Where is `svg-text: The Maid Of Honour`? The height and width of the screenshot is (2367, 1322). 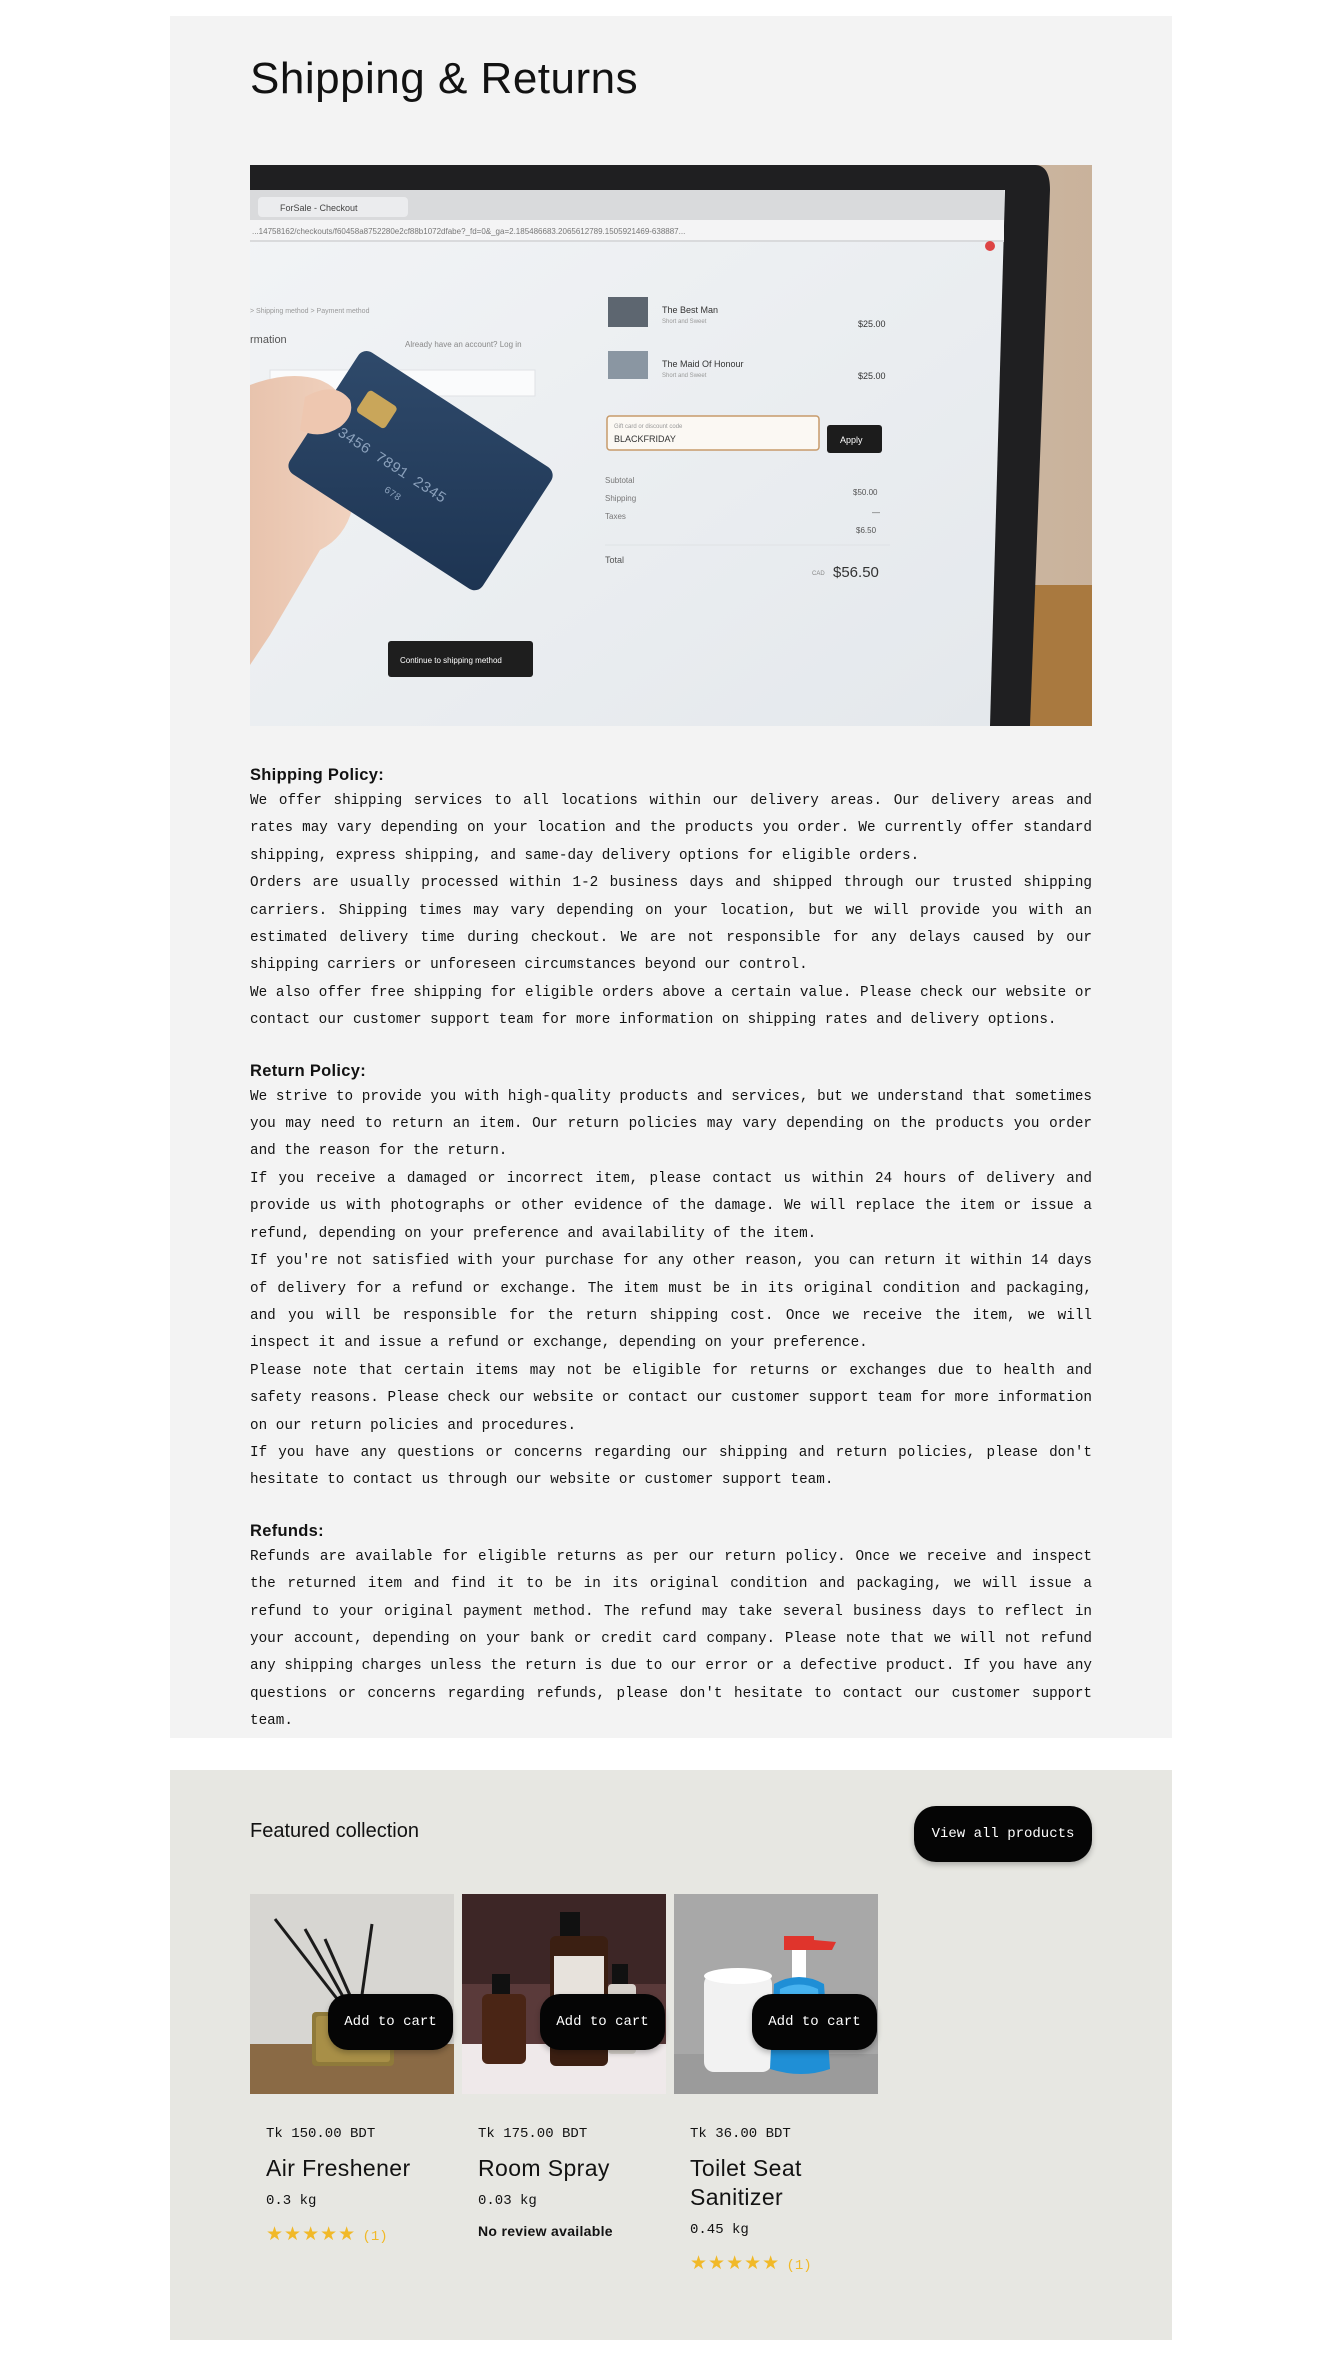 svg-text: The Maid Of Honour is located at coordinates (703, 364).